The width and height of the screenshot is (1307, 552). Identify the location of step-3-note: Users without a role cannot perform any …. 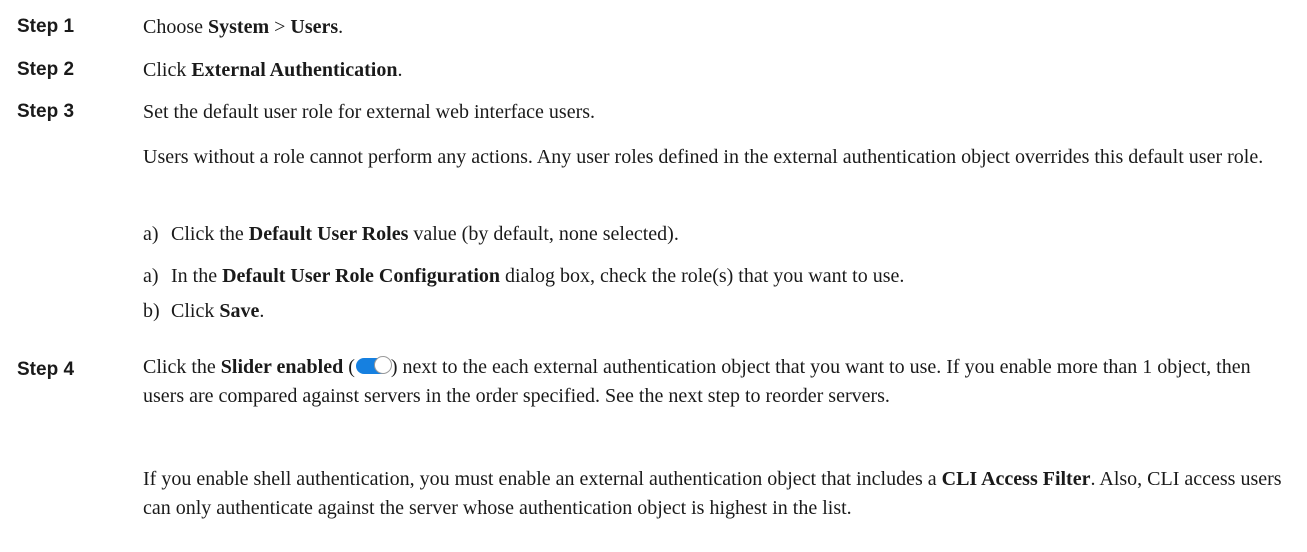
(703, 157).